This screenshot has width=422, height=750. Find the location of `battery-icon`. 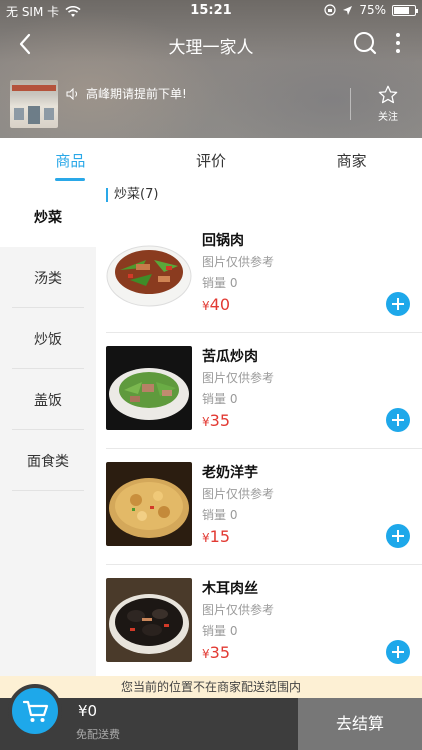

battery-icon is located at coordinates (405, 10).